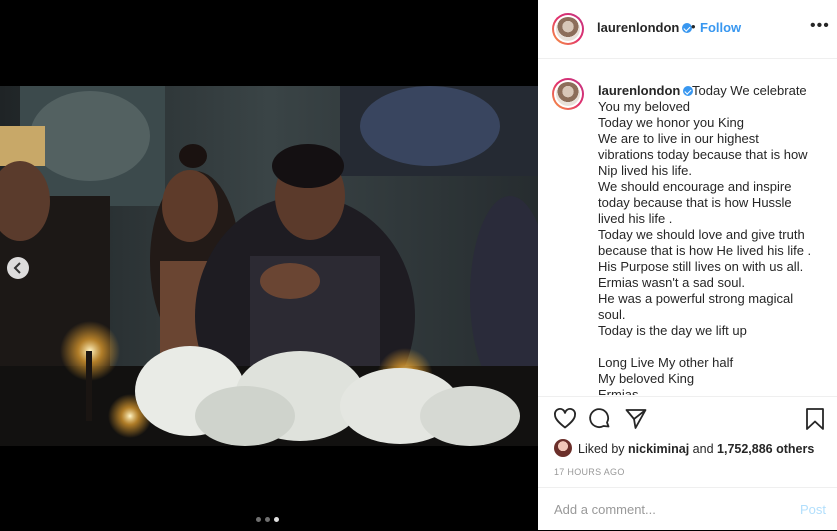 The width and height of the screenshot is (837, 531). I want to click on avatar, so click(568, 29).